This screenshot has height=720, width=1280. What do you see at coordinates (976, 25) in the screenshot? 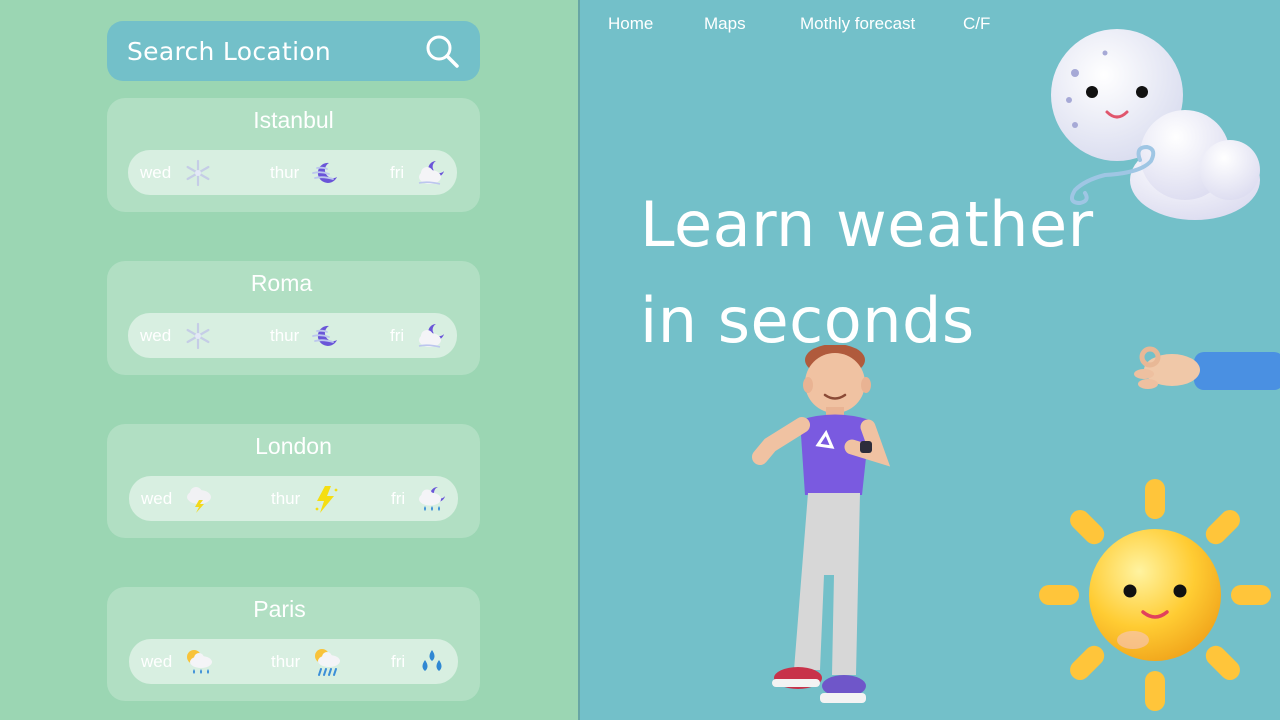
I see `nav-unit-toggle: C/F` at bounding box center [976, 25].